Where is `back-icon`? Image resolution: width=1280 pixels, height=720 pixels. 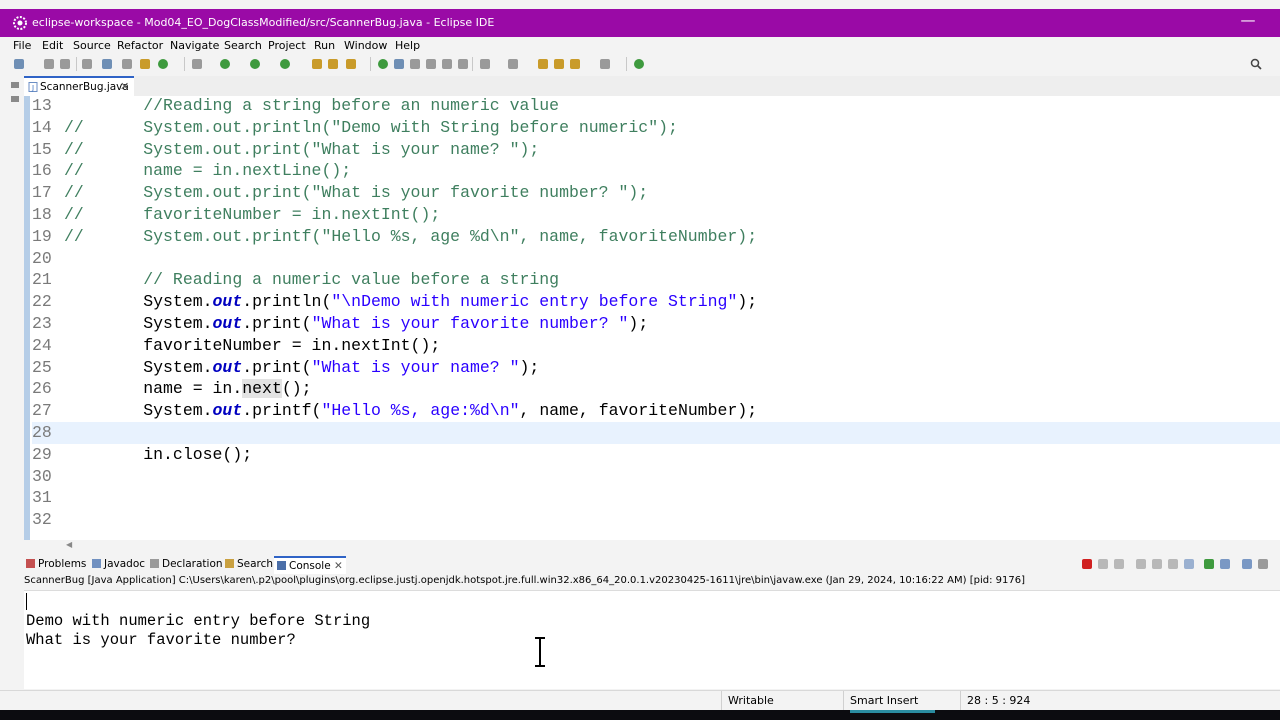 back-icon is located at coordinates (575, 64).